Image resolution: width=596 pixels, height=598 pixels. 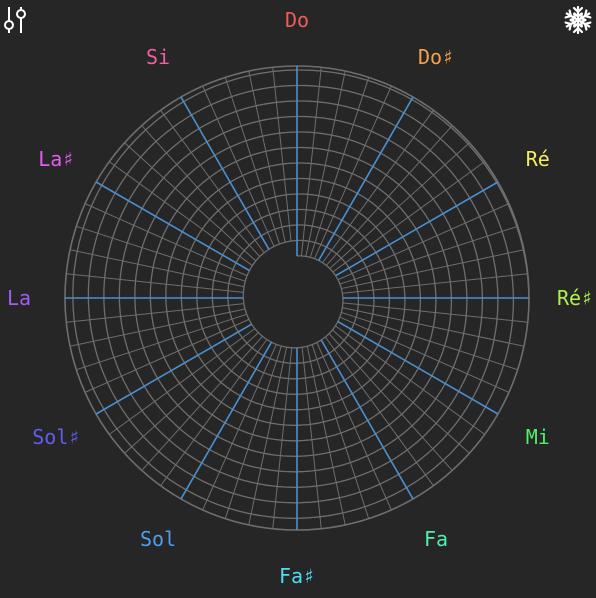 What do you see at coordinates (56, 437) in the screenshot?
I see `note-label-8: Sol♯` at bounding box center [56, 437].